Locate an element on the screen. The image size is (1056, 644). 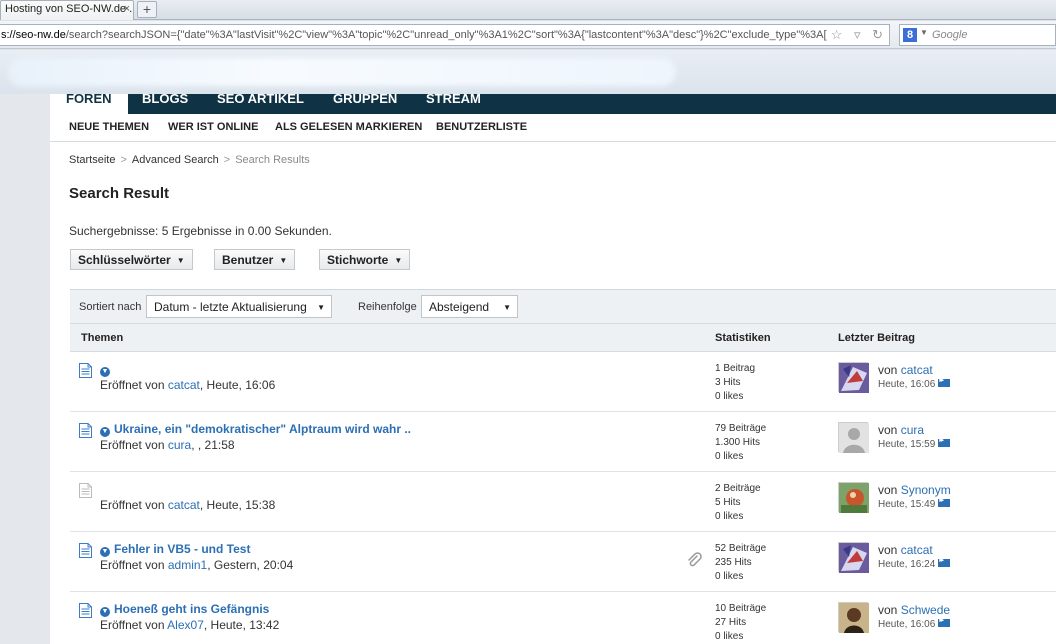
last-post-user-link: cura is located at coordinates (912, 430).